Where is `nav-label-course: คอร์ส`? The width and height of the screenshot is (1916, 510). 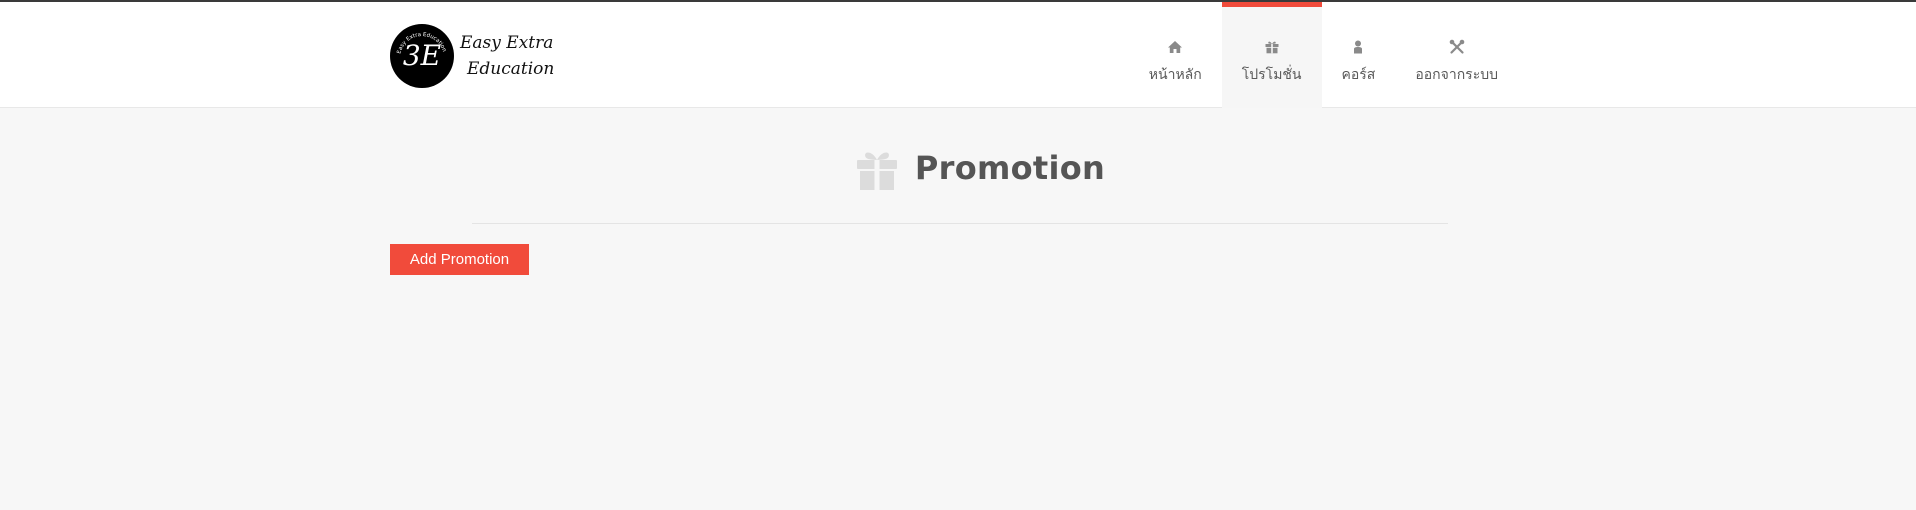 nav-label-course: คอร์ส is located at coordinates (1358, 75).